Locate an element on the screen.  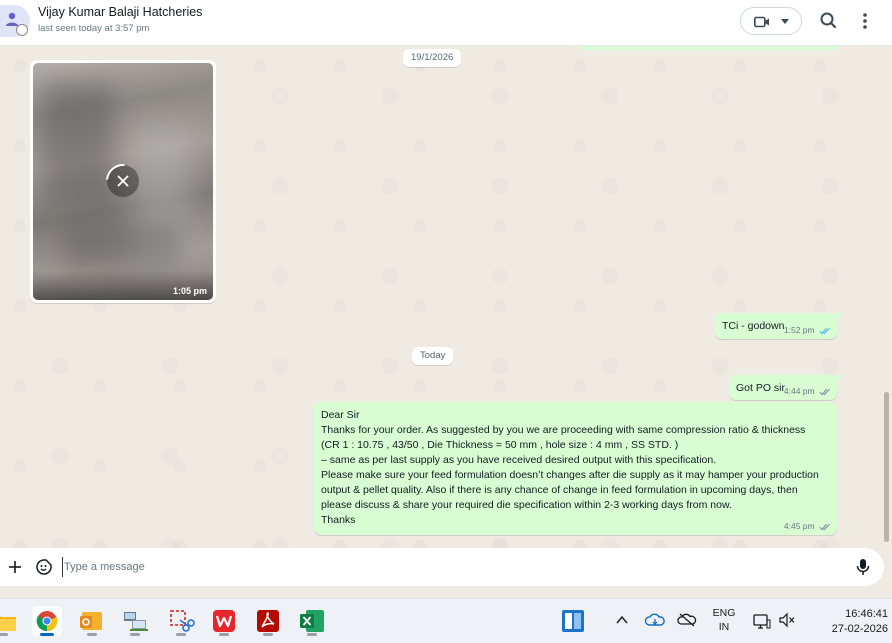
windows-taskbar: ENG IN 16:46:41 27-02-2026 is located at coordinates (446, 620).